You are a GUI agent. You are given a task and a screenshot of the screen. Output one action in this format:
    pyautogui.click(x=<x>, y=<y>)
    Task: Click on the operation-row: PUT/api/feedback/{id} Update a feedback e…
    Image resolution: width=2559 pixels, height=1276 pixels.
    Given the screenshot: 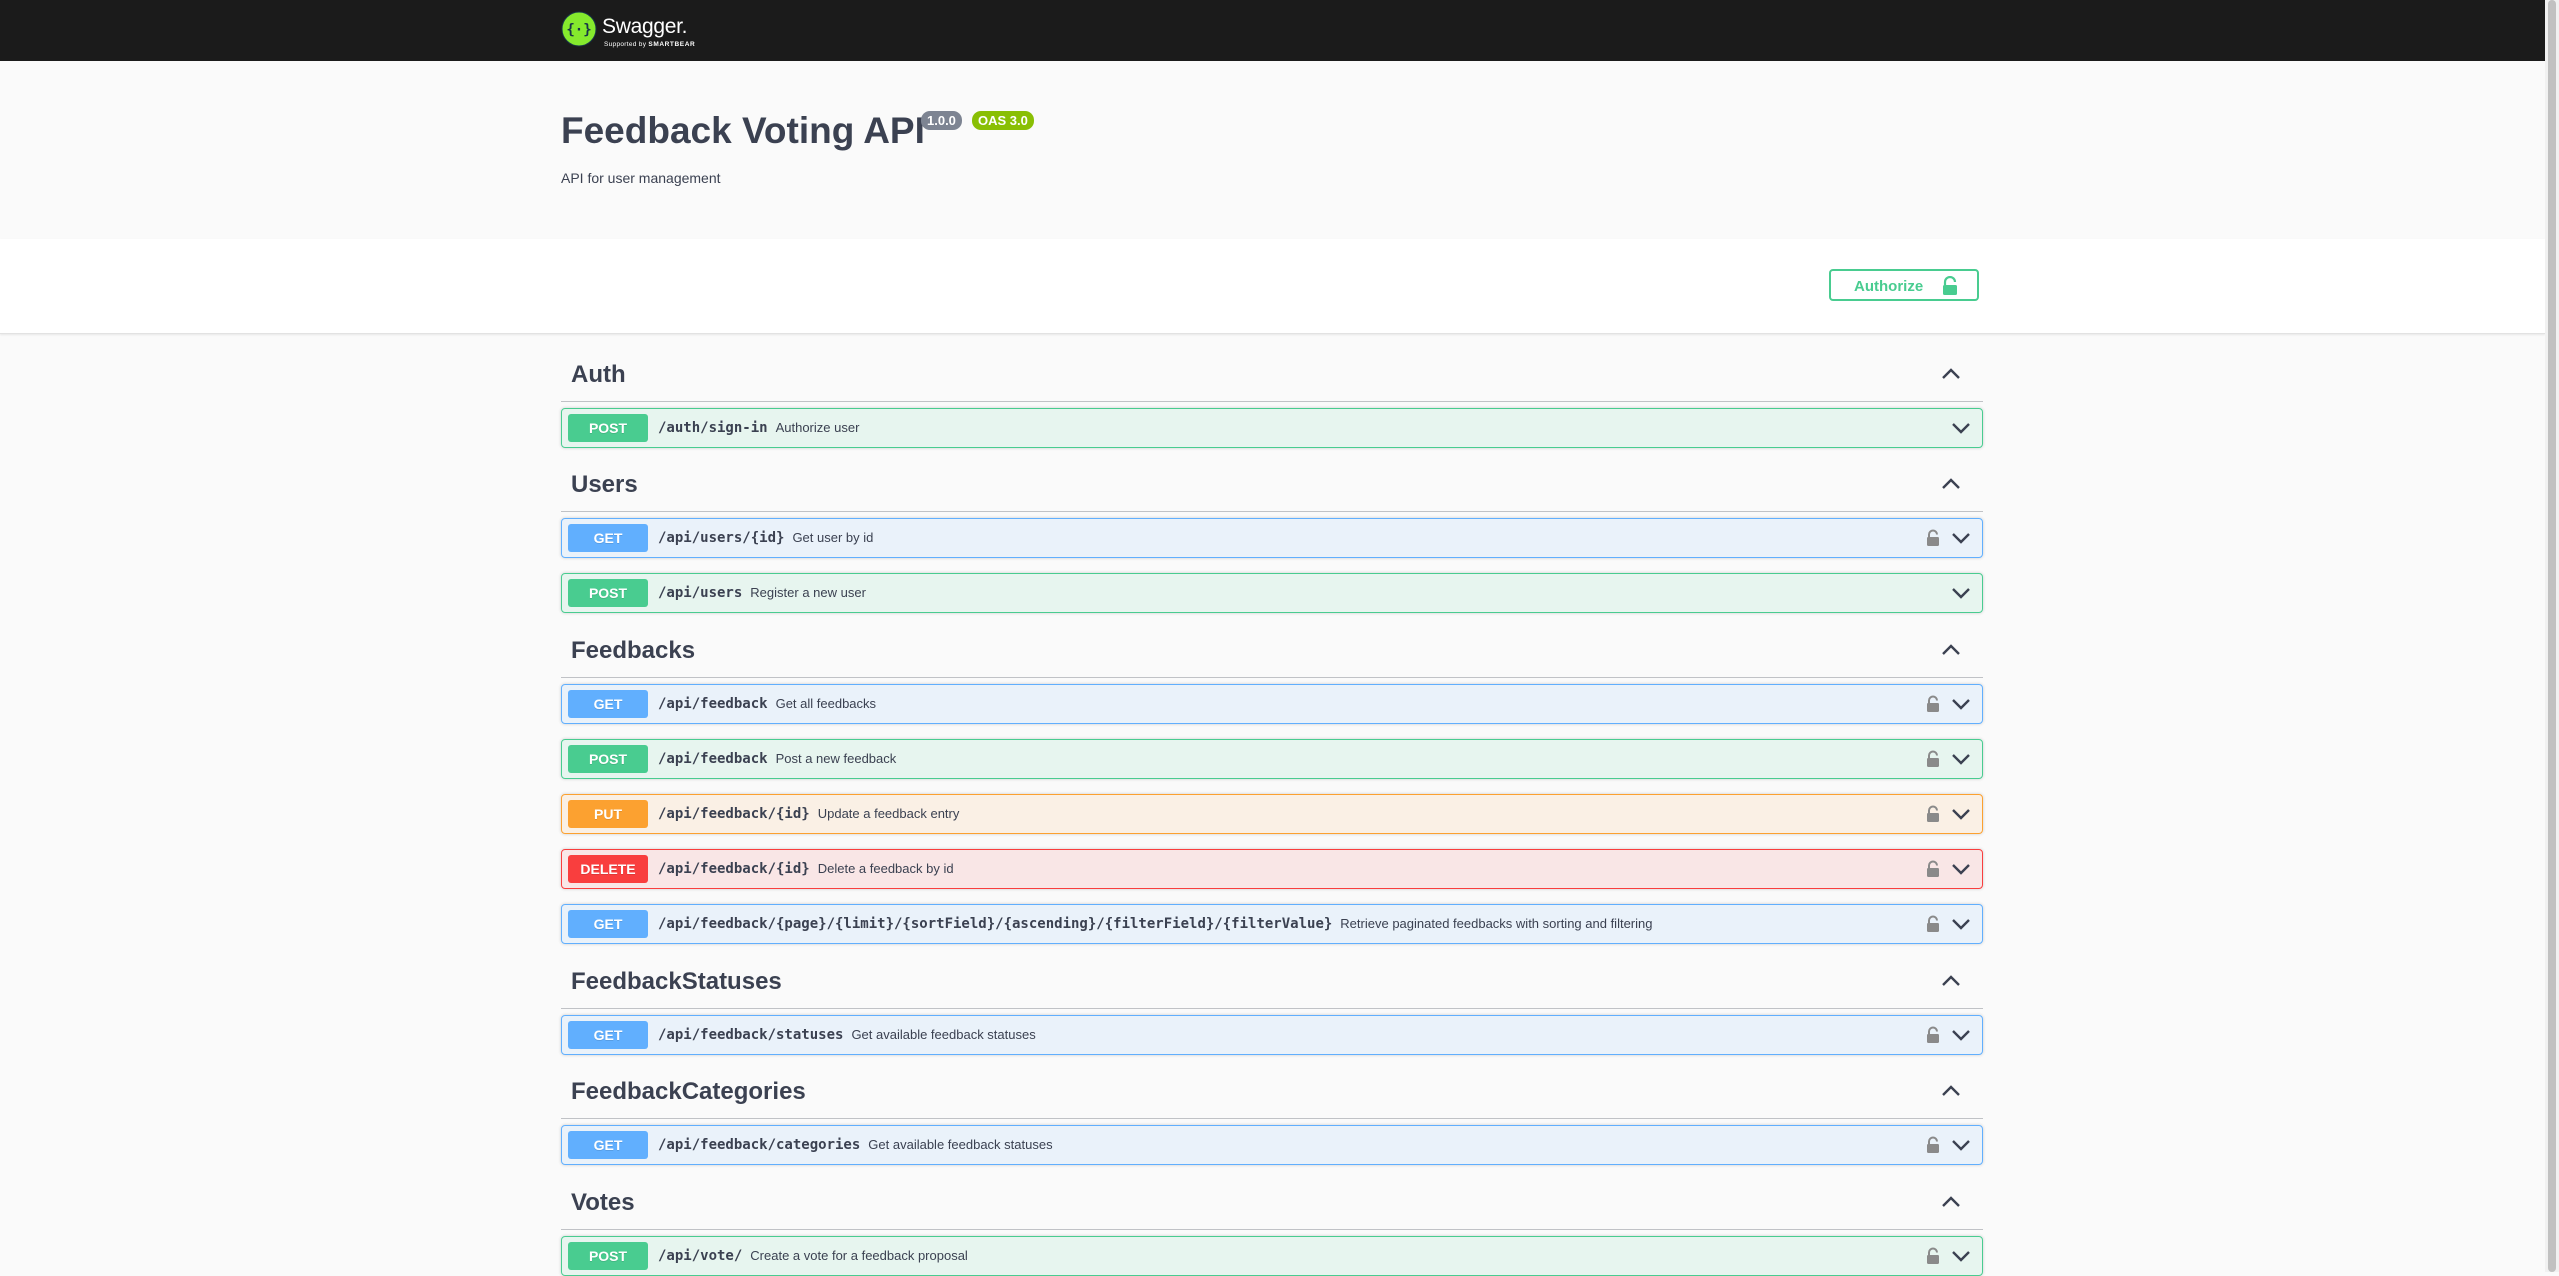 What is the action you would take?
    pyautogui.click(x=1272, y=814)
    